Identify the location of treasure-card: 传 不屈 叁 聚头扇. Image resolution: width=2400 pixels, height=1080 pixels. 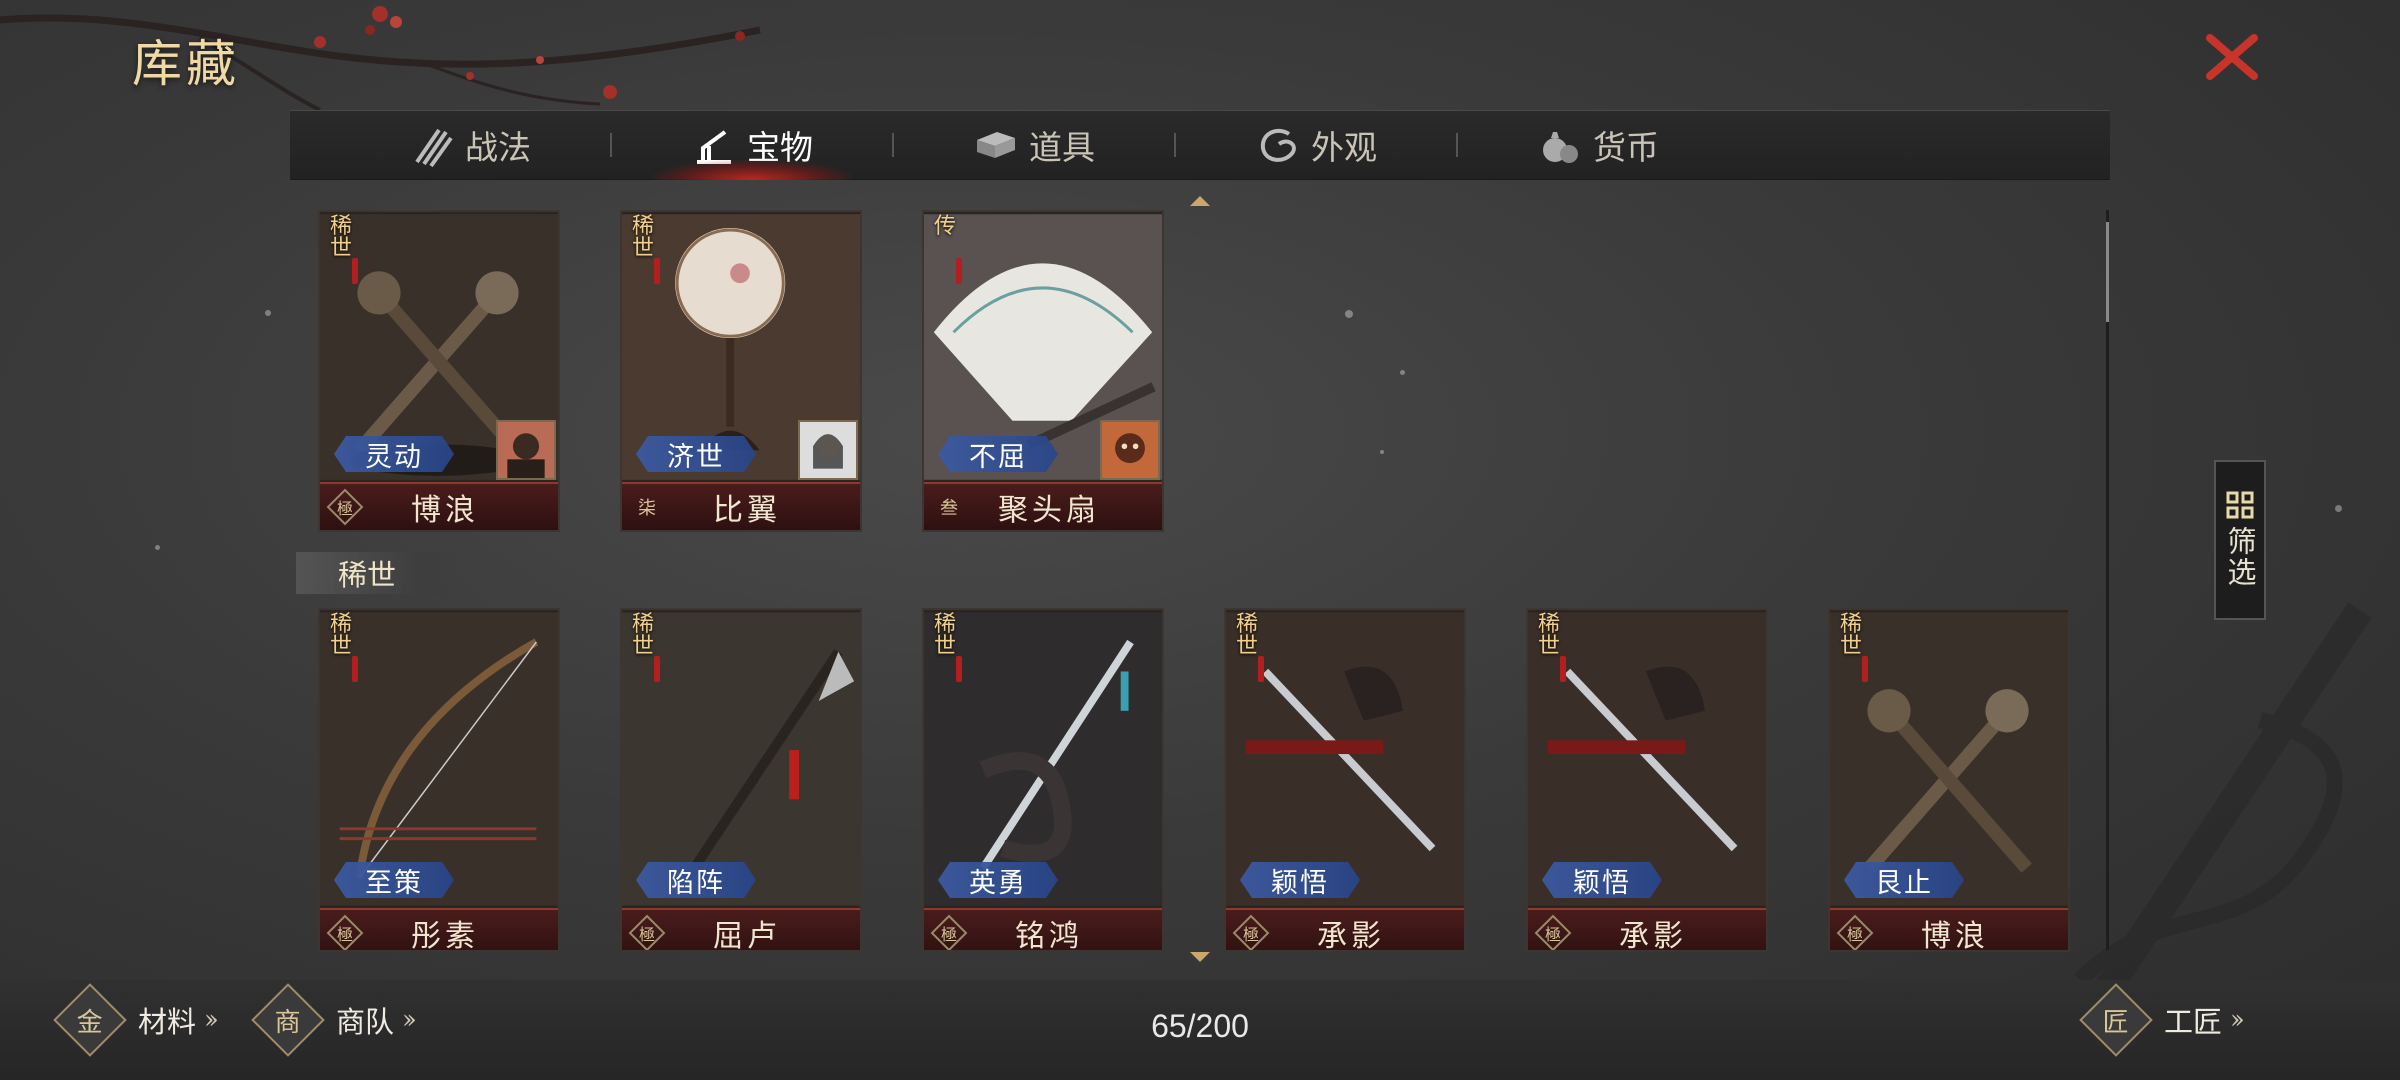
(1043, 371).